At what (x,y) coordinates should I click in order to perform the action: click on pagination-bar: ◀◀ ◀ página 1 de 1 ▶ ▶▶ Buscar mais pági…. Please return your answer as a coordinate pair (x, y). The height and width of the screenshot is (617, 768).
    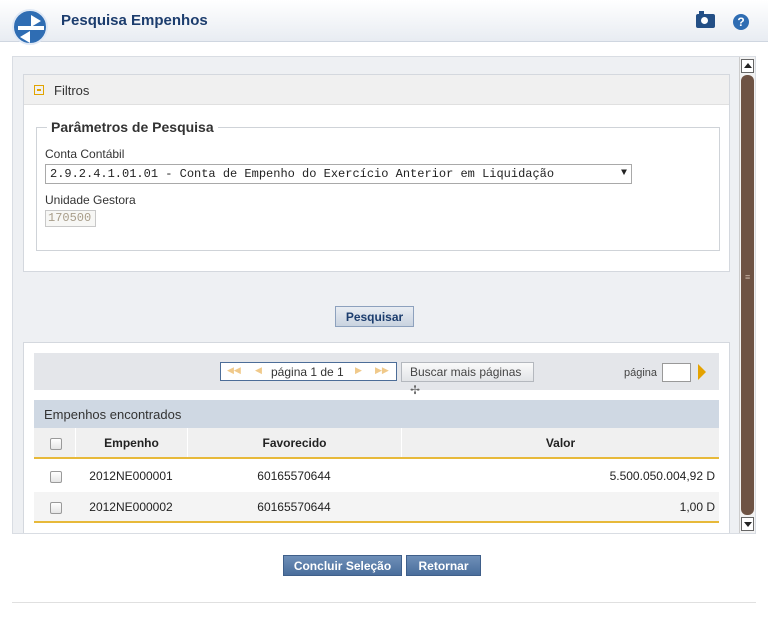
    Looking at the image, I should click on (376, 375).